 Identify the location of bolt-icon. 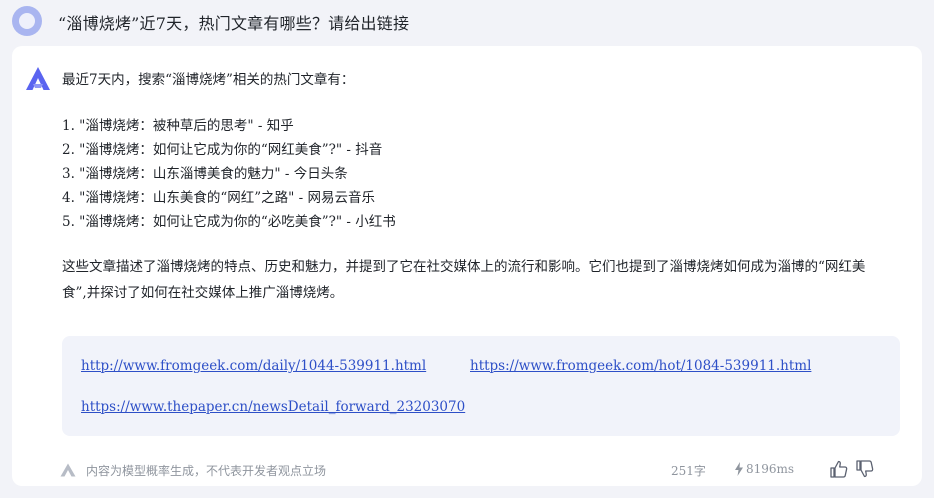
(739, 469).